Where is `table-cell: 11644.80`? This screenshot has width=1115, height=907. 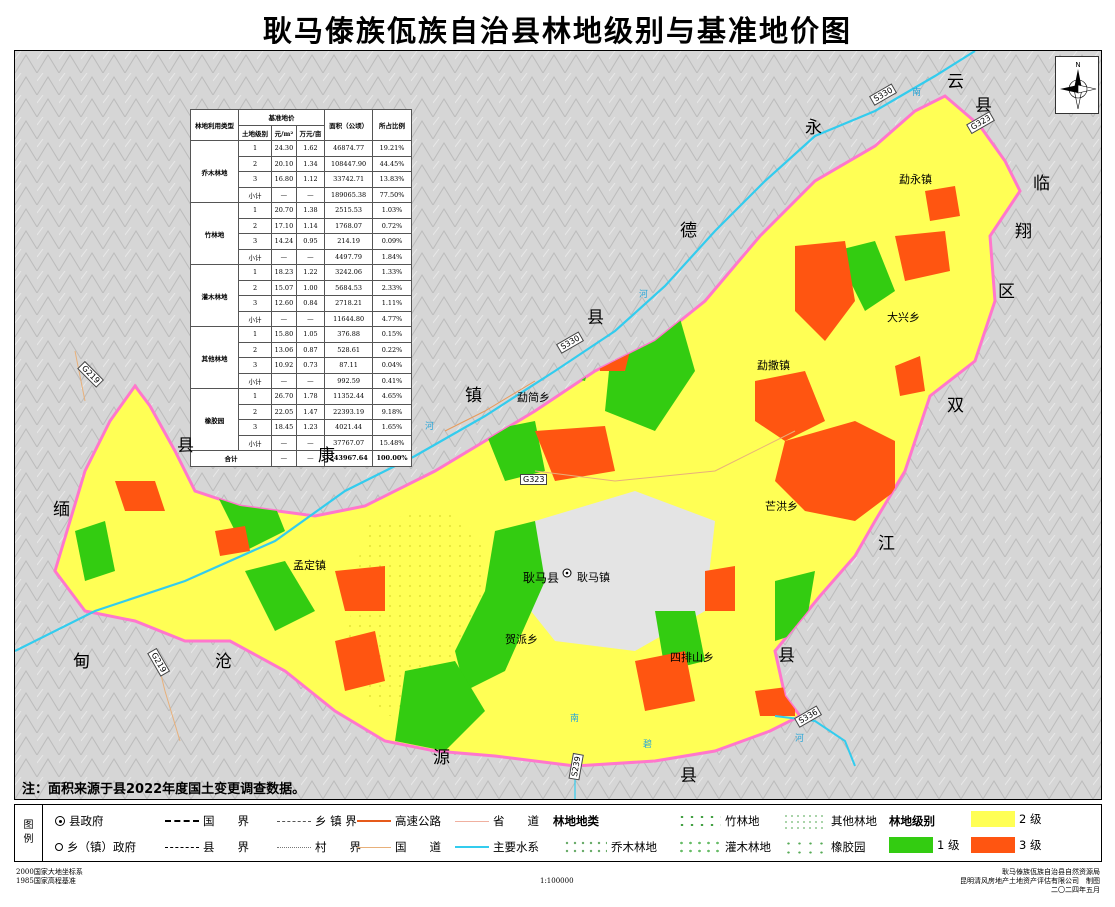
table-cell: 11644.80 is located at coordinates (349, 318).